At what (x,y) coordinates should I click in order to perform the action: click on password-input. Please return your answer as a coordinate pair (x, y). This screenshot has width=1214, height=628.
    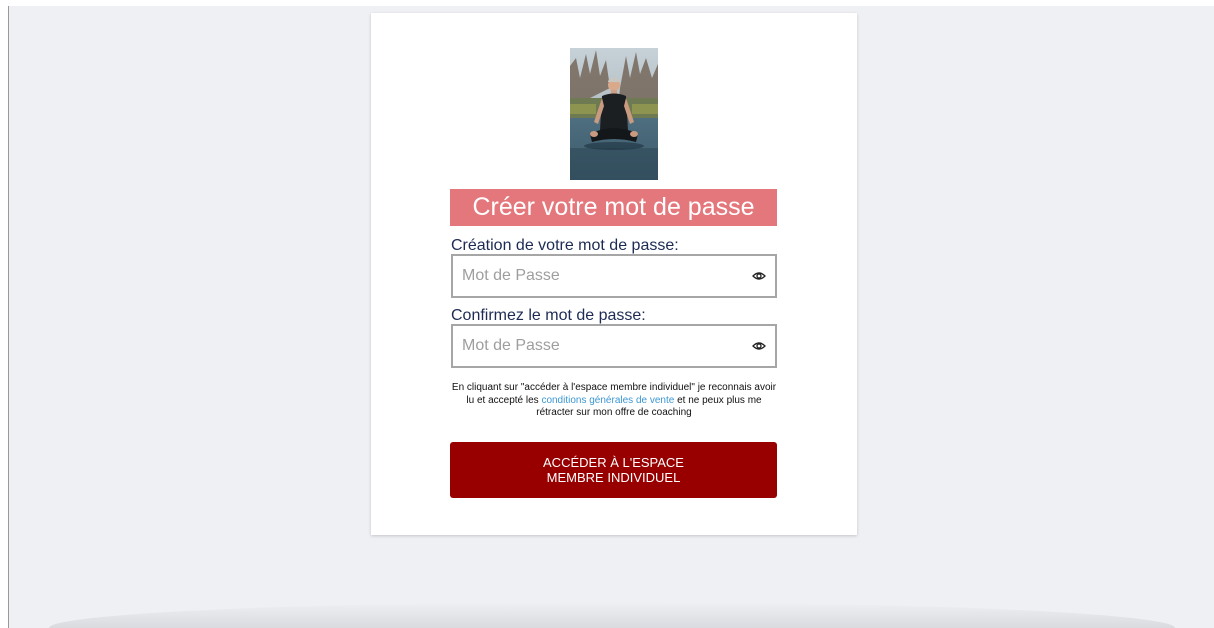
    Looking at the image, I should click on (597, 276).